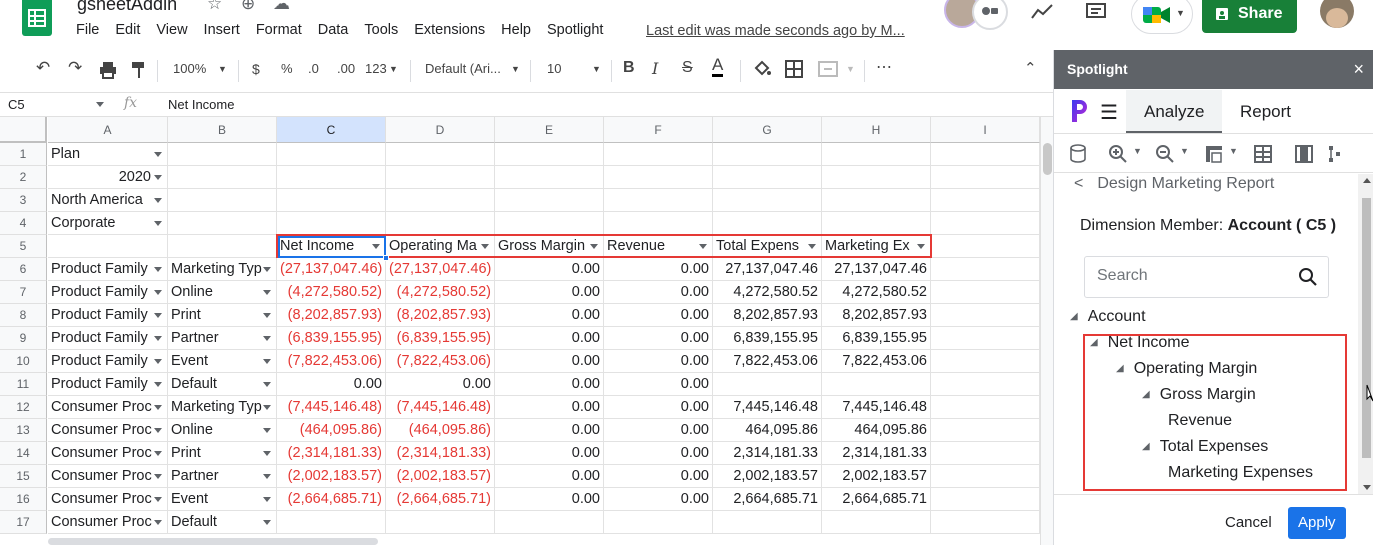  I want to click on menu-insert: Insert, so click(222, 30).